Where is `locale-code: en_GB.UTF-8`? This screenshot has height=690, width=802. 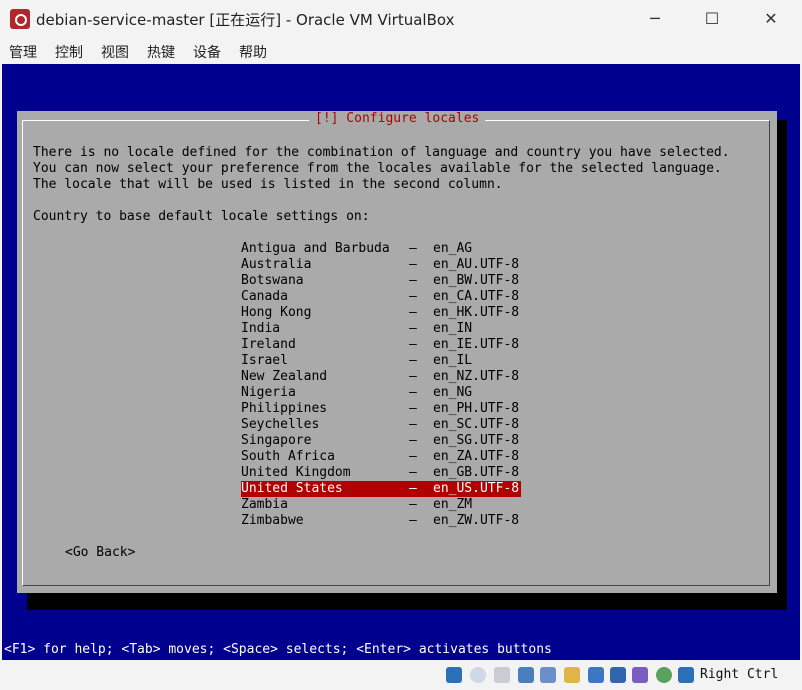
locale-code: en_GB.UTF-8 is located at coordinates (476, 472).